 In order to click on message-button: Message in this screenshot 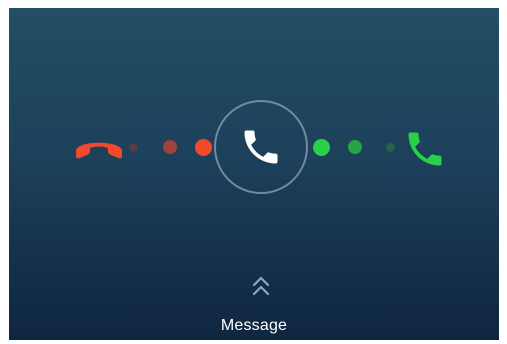, I will do `click(254, 326)`.